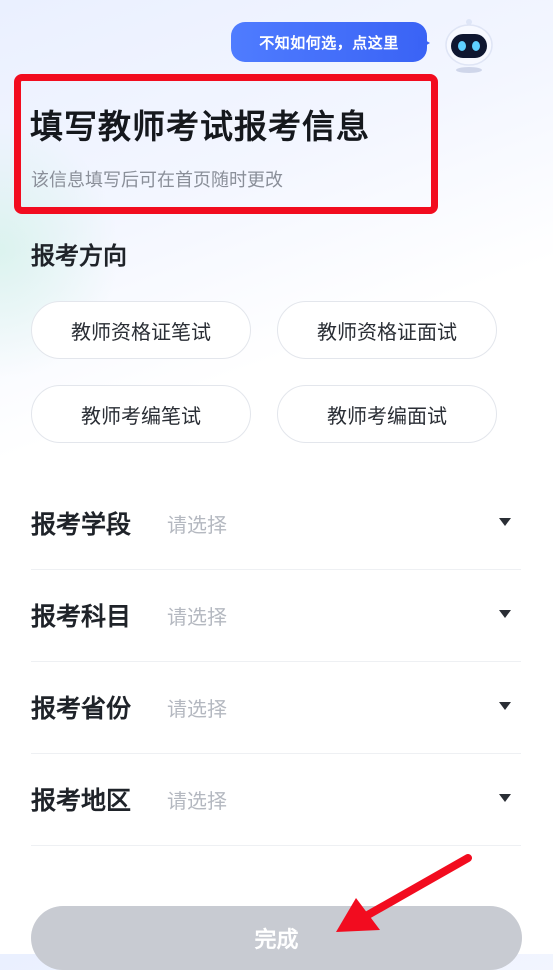  I want to click on option-chip-teacher-cert-written: 教师资格证笔试, so click(141, 330).